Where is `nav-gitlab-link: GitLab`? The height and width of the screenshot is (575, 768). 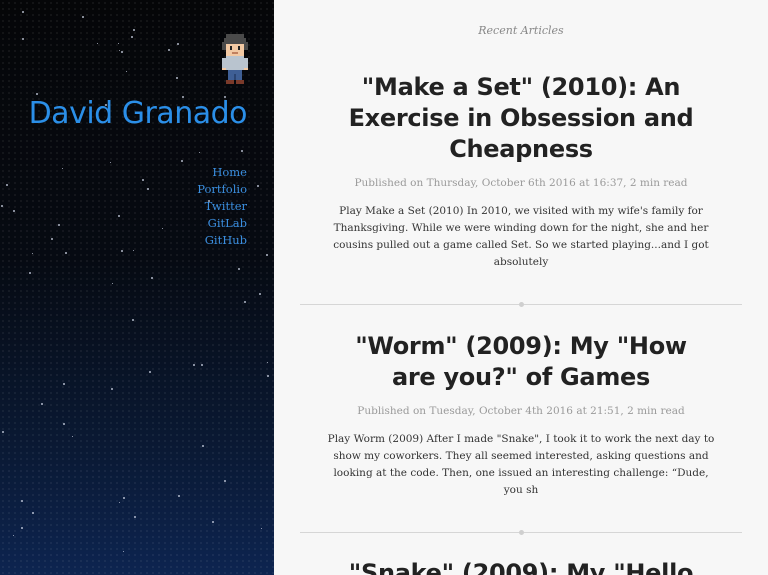
nav-gitlab-link: GitLab is located at coordinates (222, 223).